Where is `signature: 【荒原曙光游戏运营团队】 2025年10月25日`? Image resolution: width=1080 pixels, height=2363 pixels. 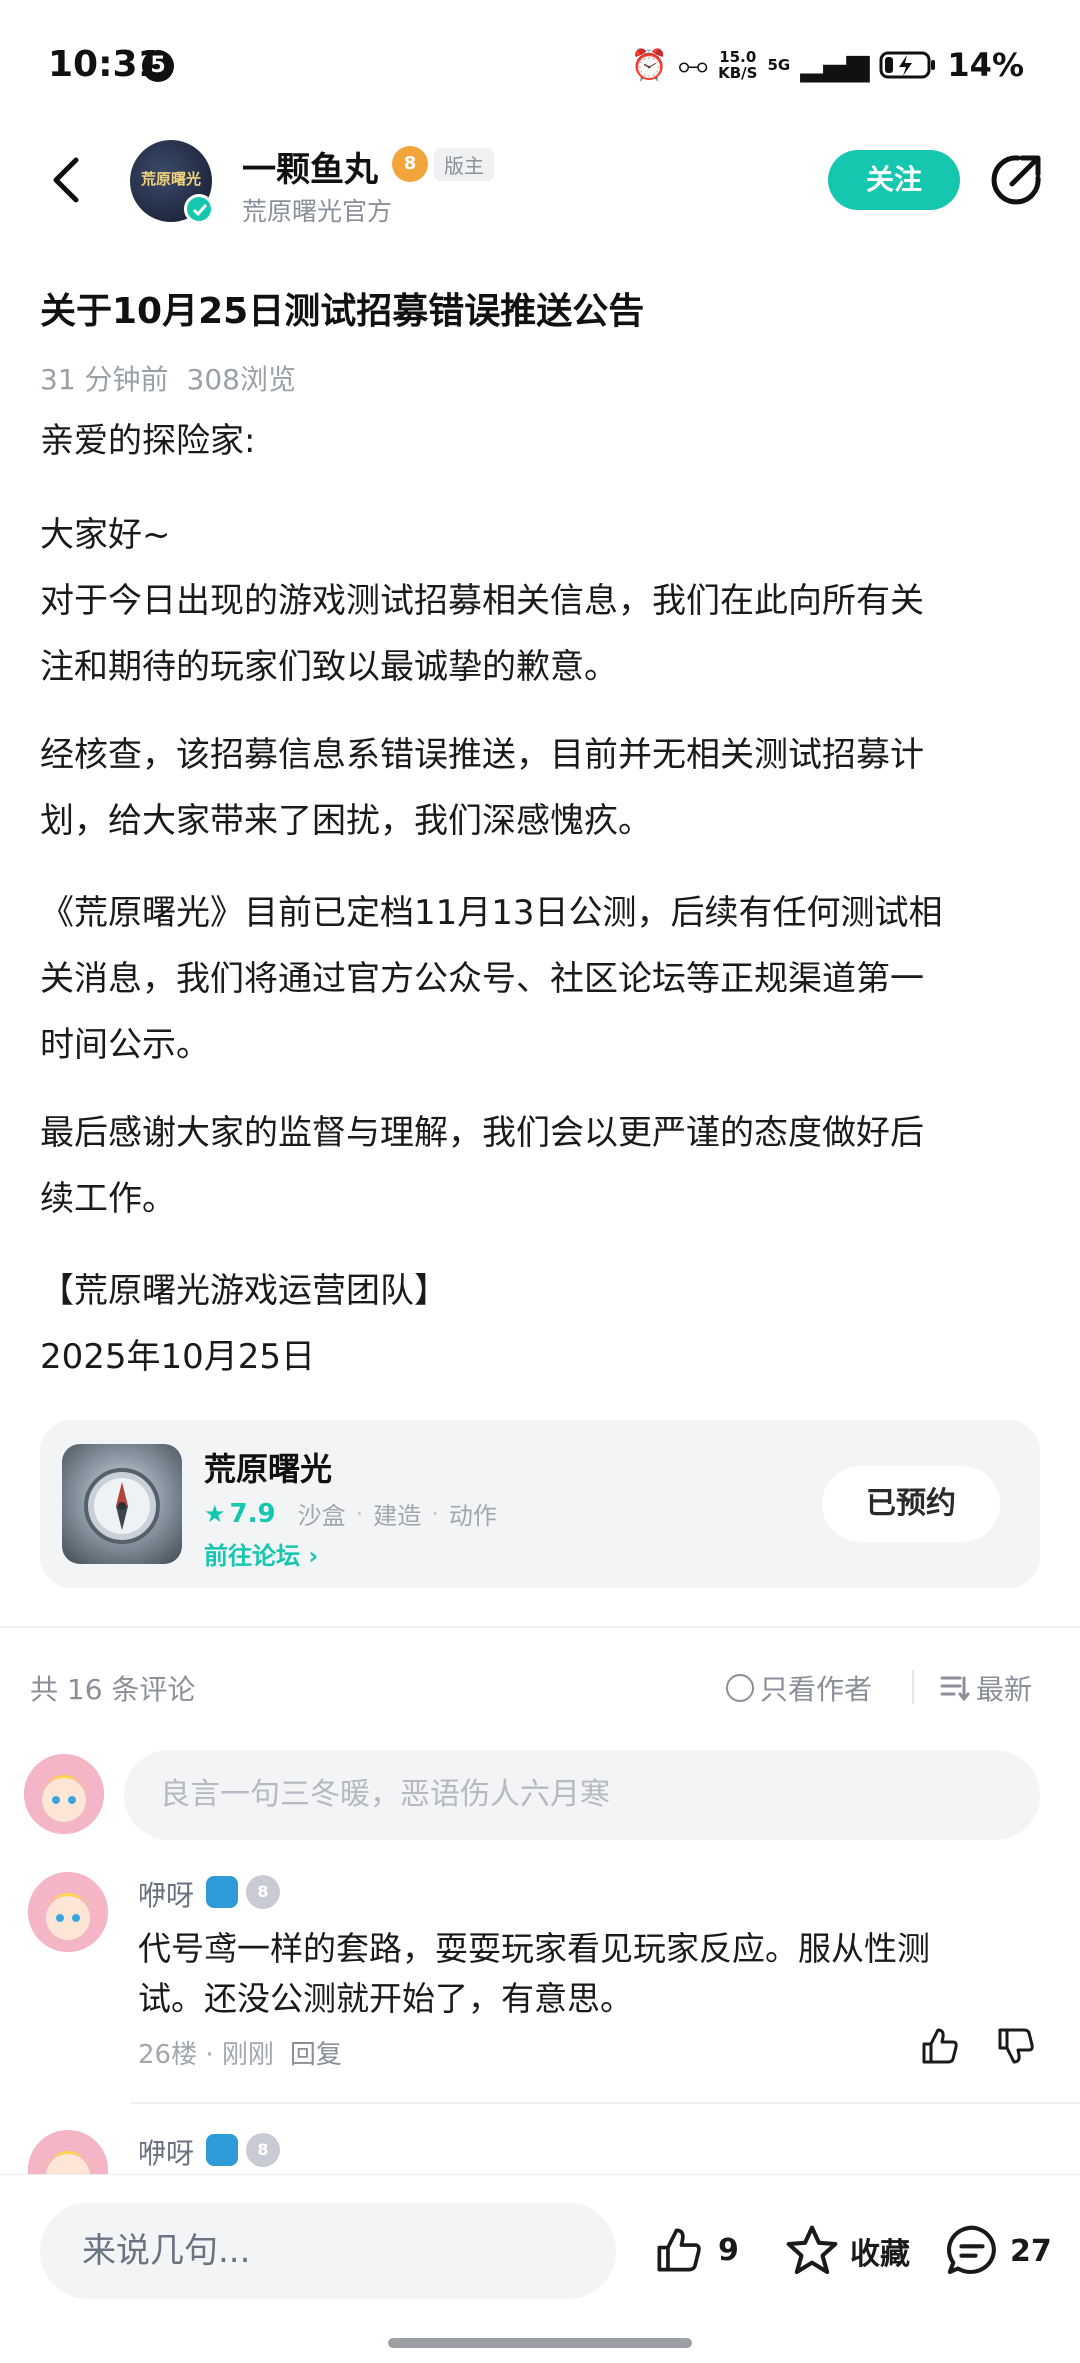 signature: 【荒原曙光游戏运营团队】 2025年10月25日 is located at coordinates (244, 1324).